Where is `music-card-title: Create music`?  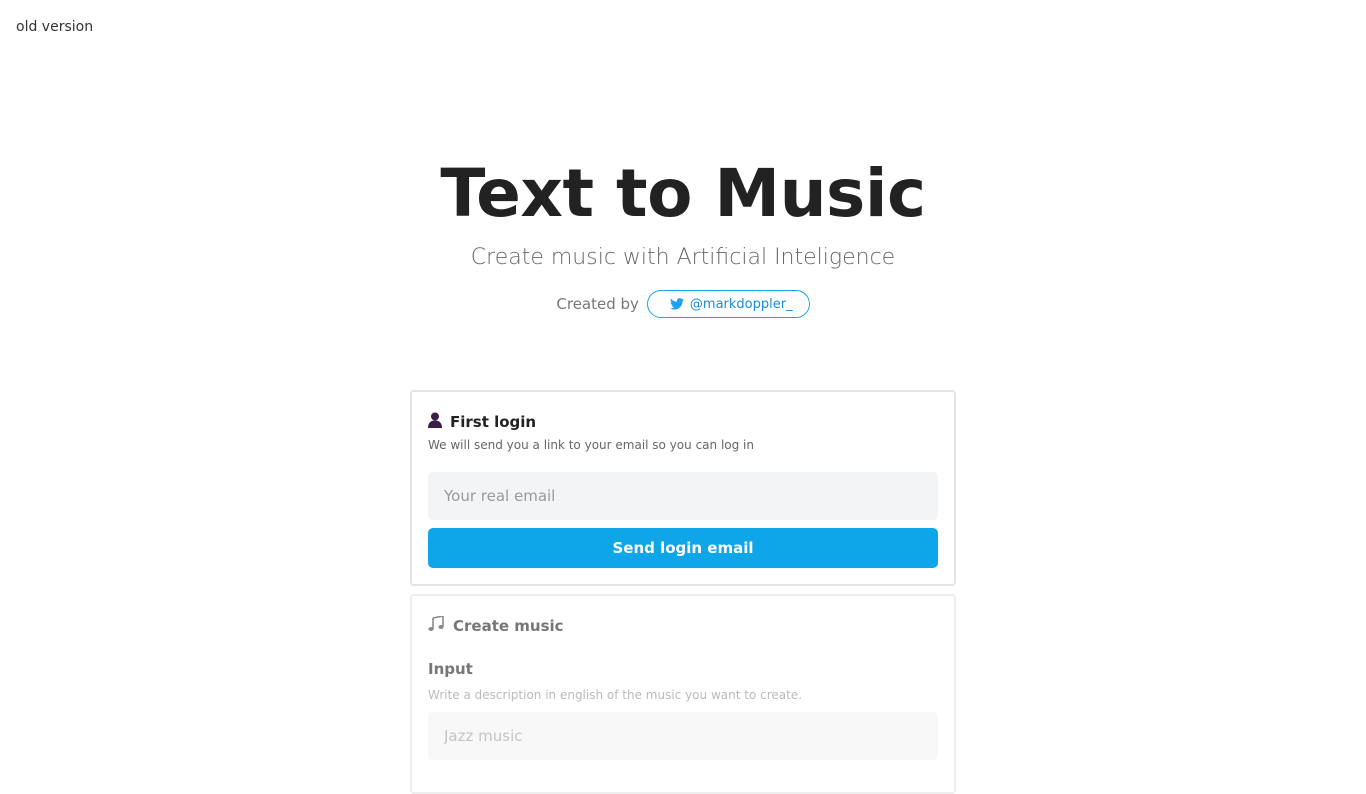
music-card-title: Create music is located at coordinates (508, 626).